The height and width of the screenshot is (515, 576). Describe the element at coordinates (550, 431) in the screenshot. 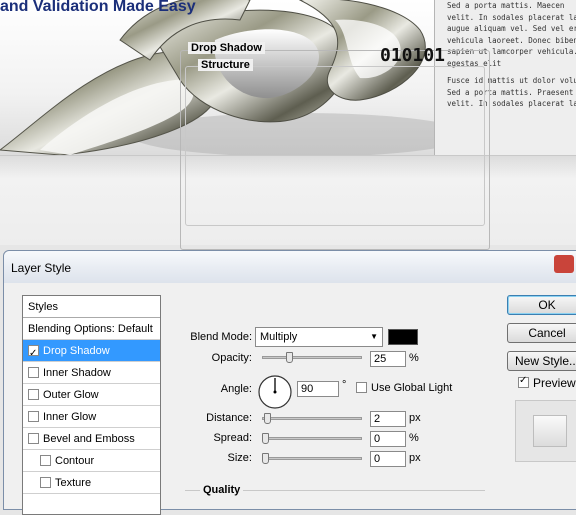

I see `preview-swatch` at that location.